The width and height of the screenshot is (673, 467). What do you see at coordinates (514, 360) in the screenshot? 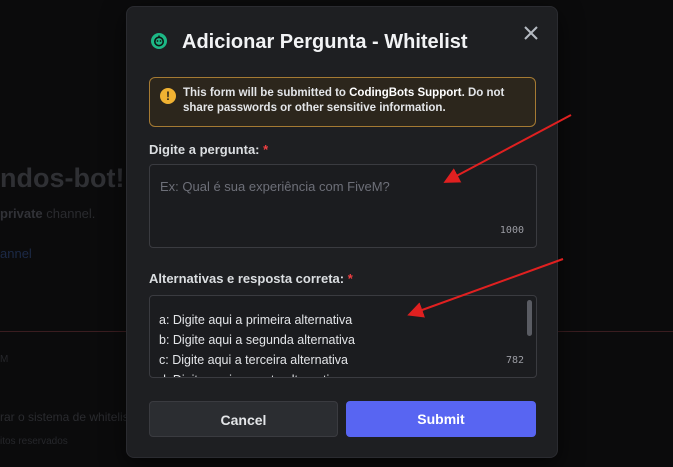
I see `character-counter: 782` at bounding box center [514, 360].